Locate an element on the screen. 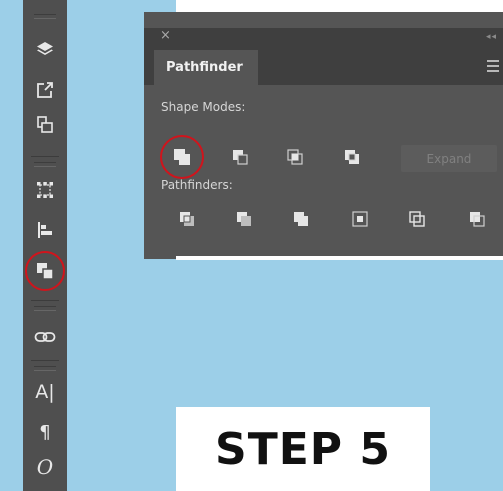  opentype-glyph: O is located at coordinates (45, 467).